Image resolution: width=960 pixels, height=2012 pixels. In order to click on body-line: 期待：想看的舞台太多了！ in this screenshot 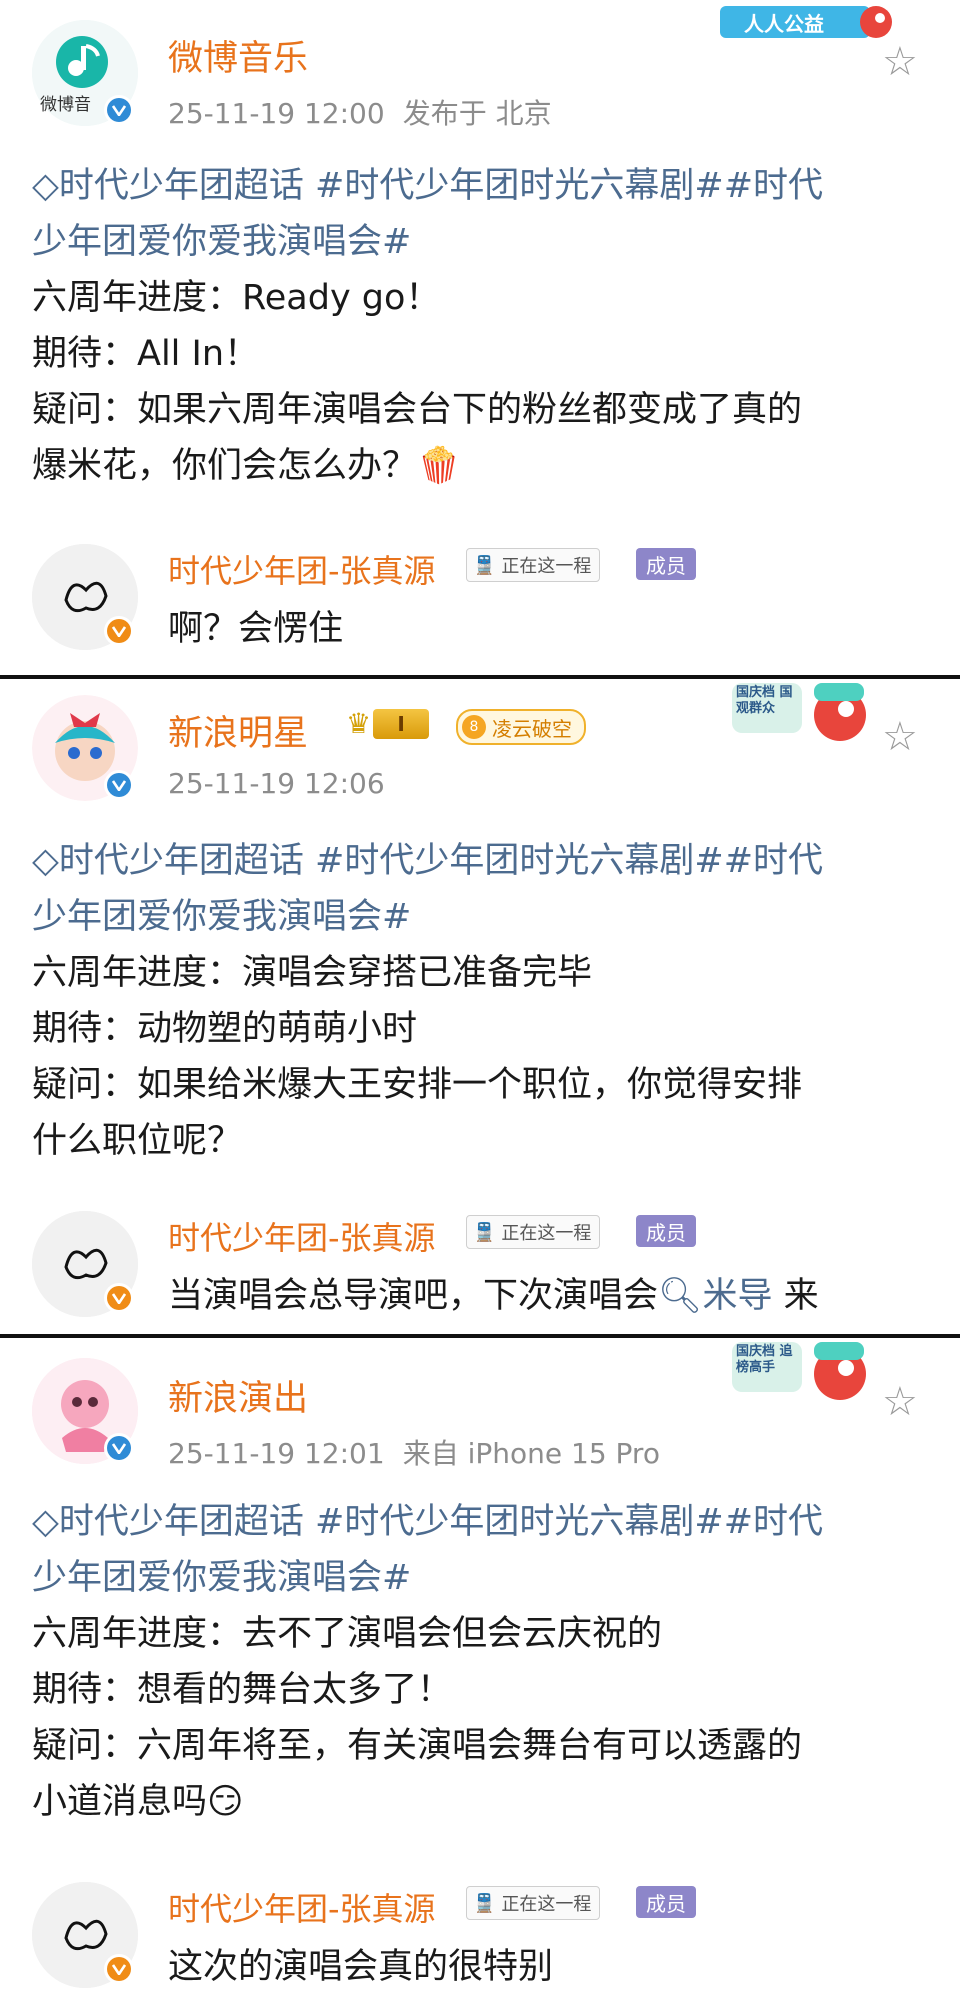, I will do `click(242, 1690)`.